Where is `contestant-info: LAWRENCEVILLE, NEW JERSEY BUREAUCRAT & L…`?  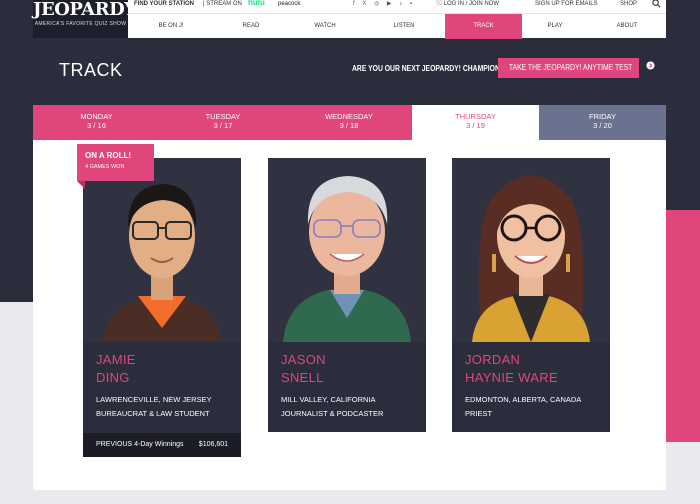
contestant-info: LAWRENCEVILLE, NEW JERSEY BUREAUCRAT & L… is located at coordinates (162, 404).